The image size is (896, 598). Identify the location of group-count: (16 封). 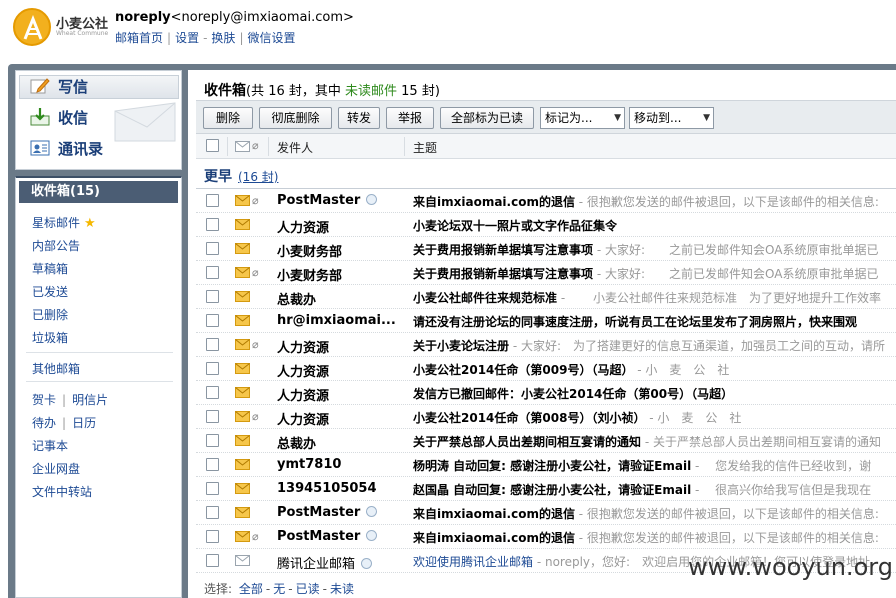
(258, 177).